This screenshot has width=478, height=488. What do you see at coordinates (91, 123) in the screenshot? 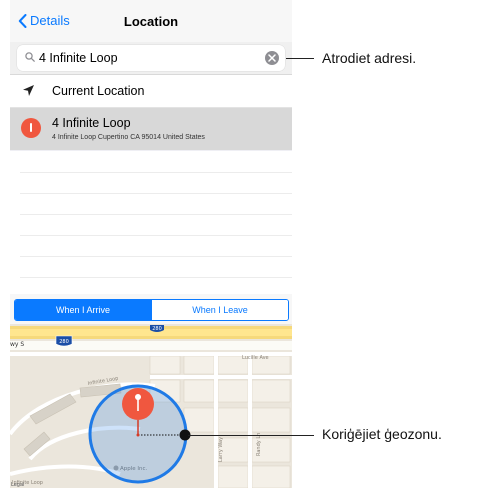
I see `result-title: 4 Infinite Loop` at bounding box center [91, 123].